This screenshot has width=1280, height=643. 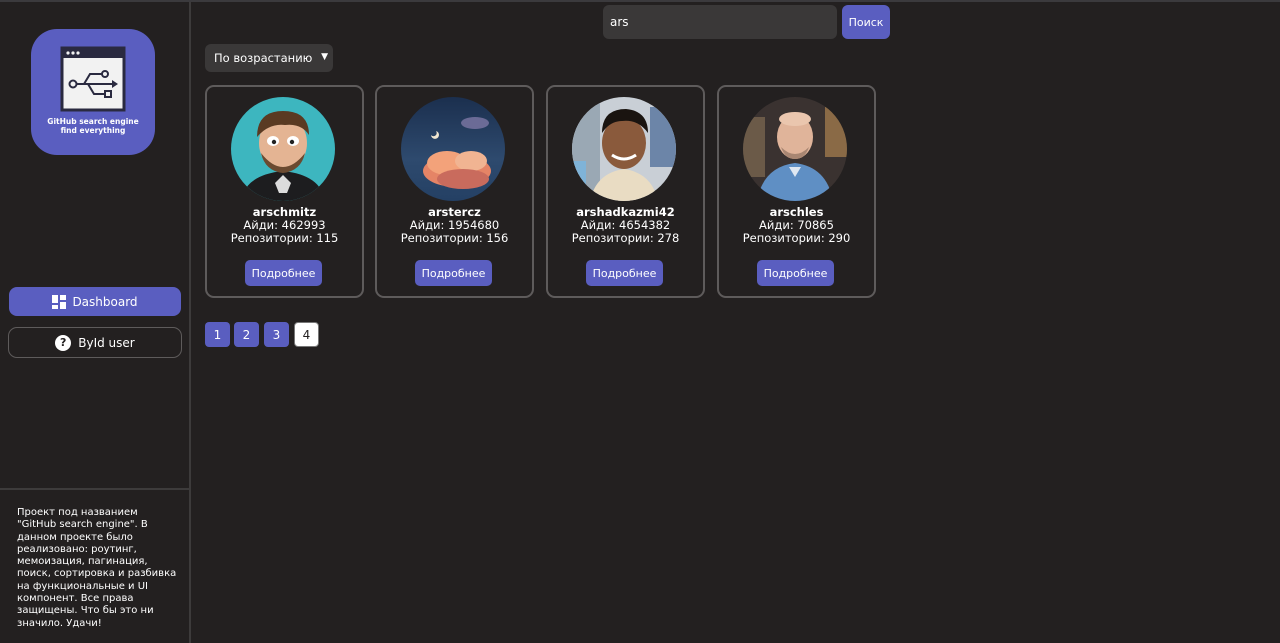 What do you see at coordinates (796, 238) in the screenshot?
I see `user-repos: Репозитории: 290` at bounding box center [796, 238].